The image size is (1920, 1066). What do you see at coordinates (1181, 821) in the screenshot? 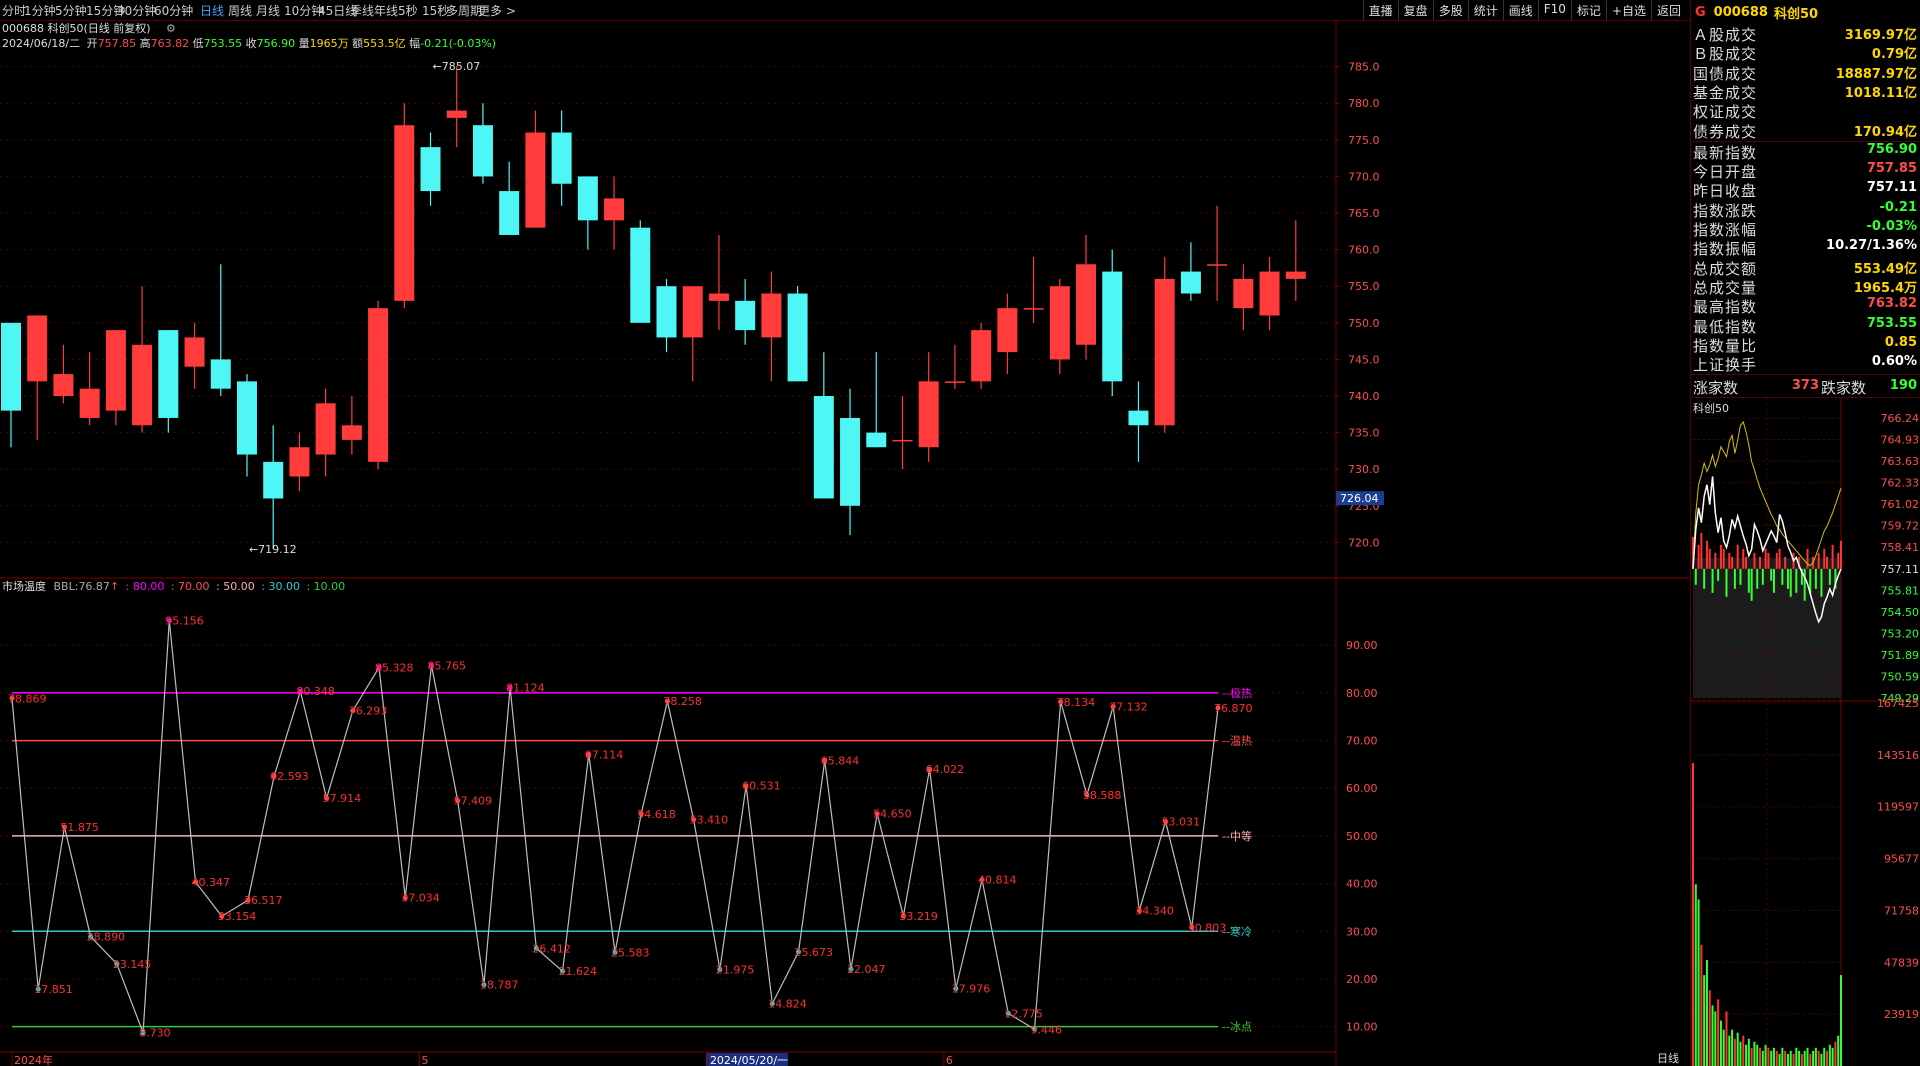
I see `temperature-value-label: 53.031` at bounding box center [1181, 821].